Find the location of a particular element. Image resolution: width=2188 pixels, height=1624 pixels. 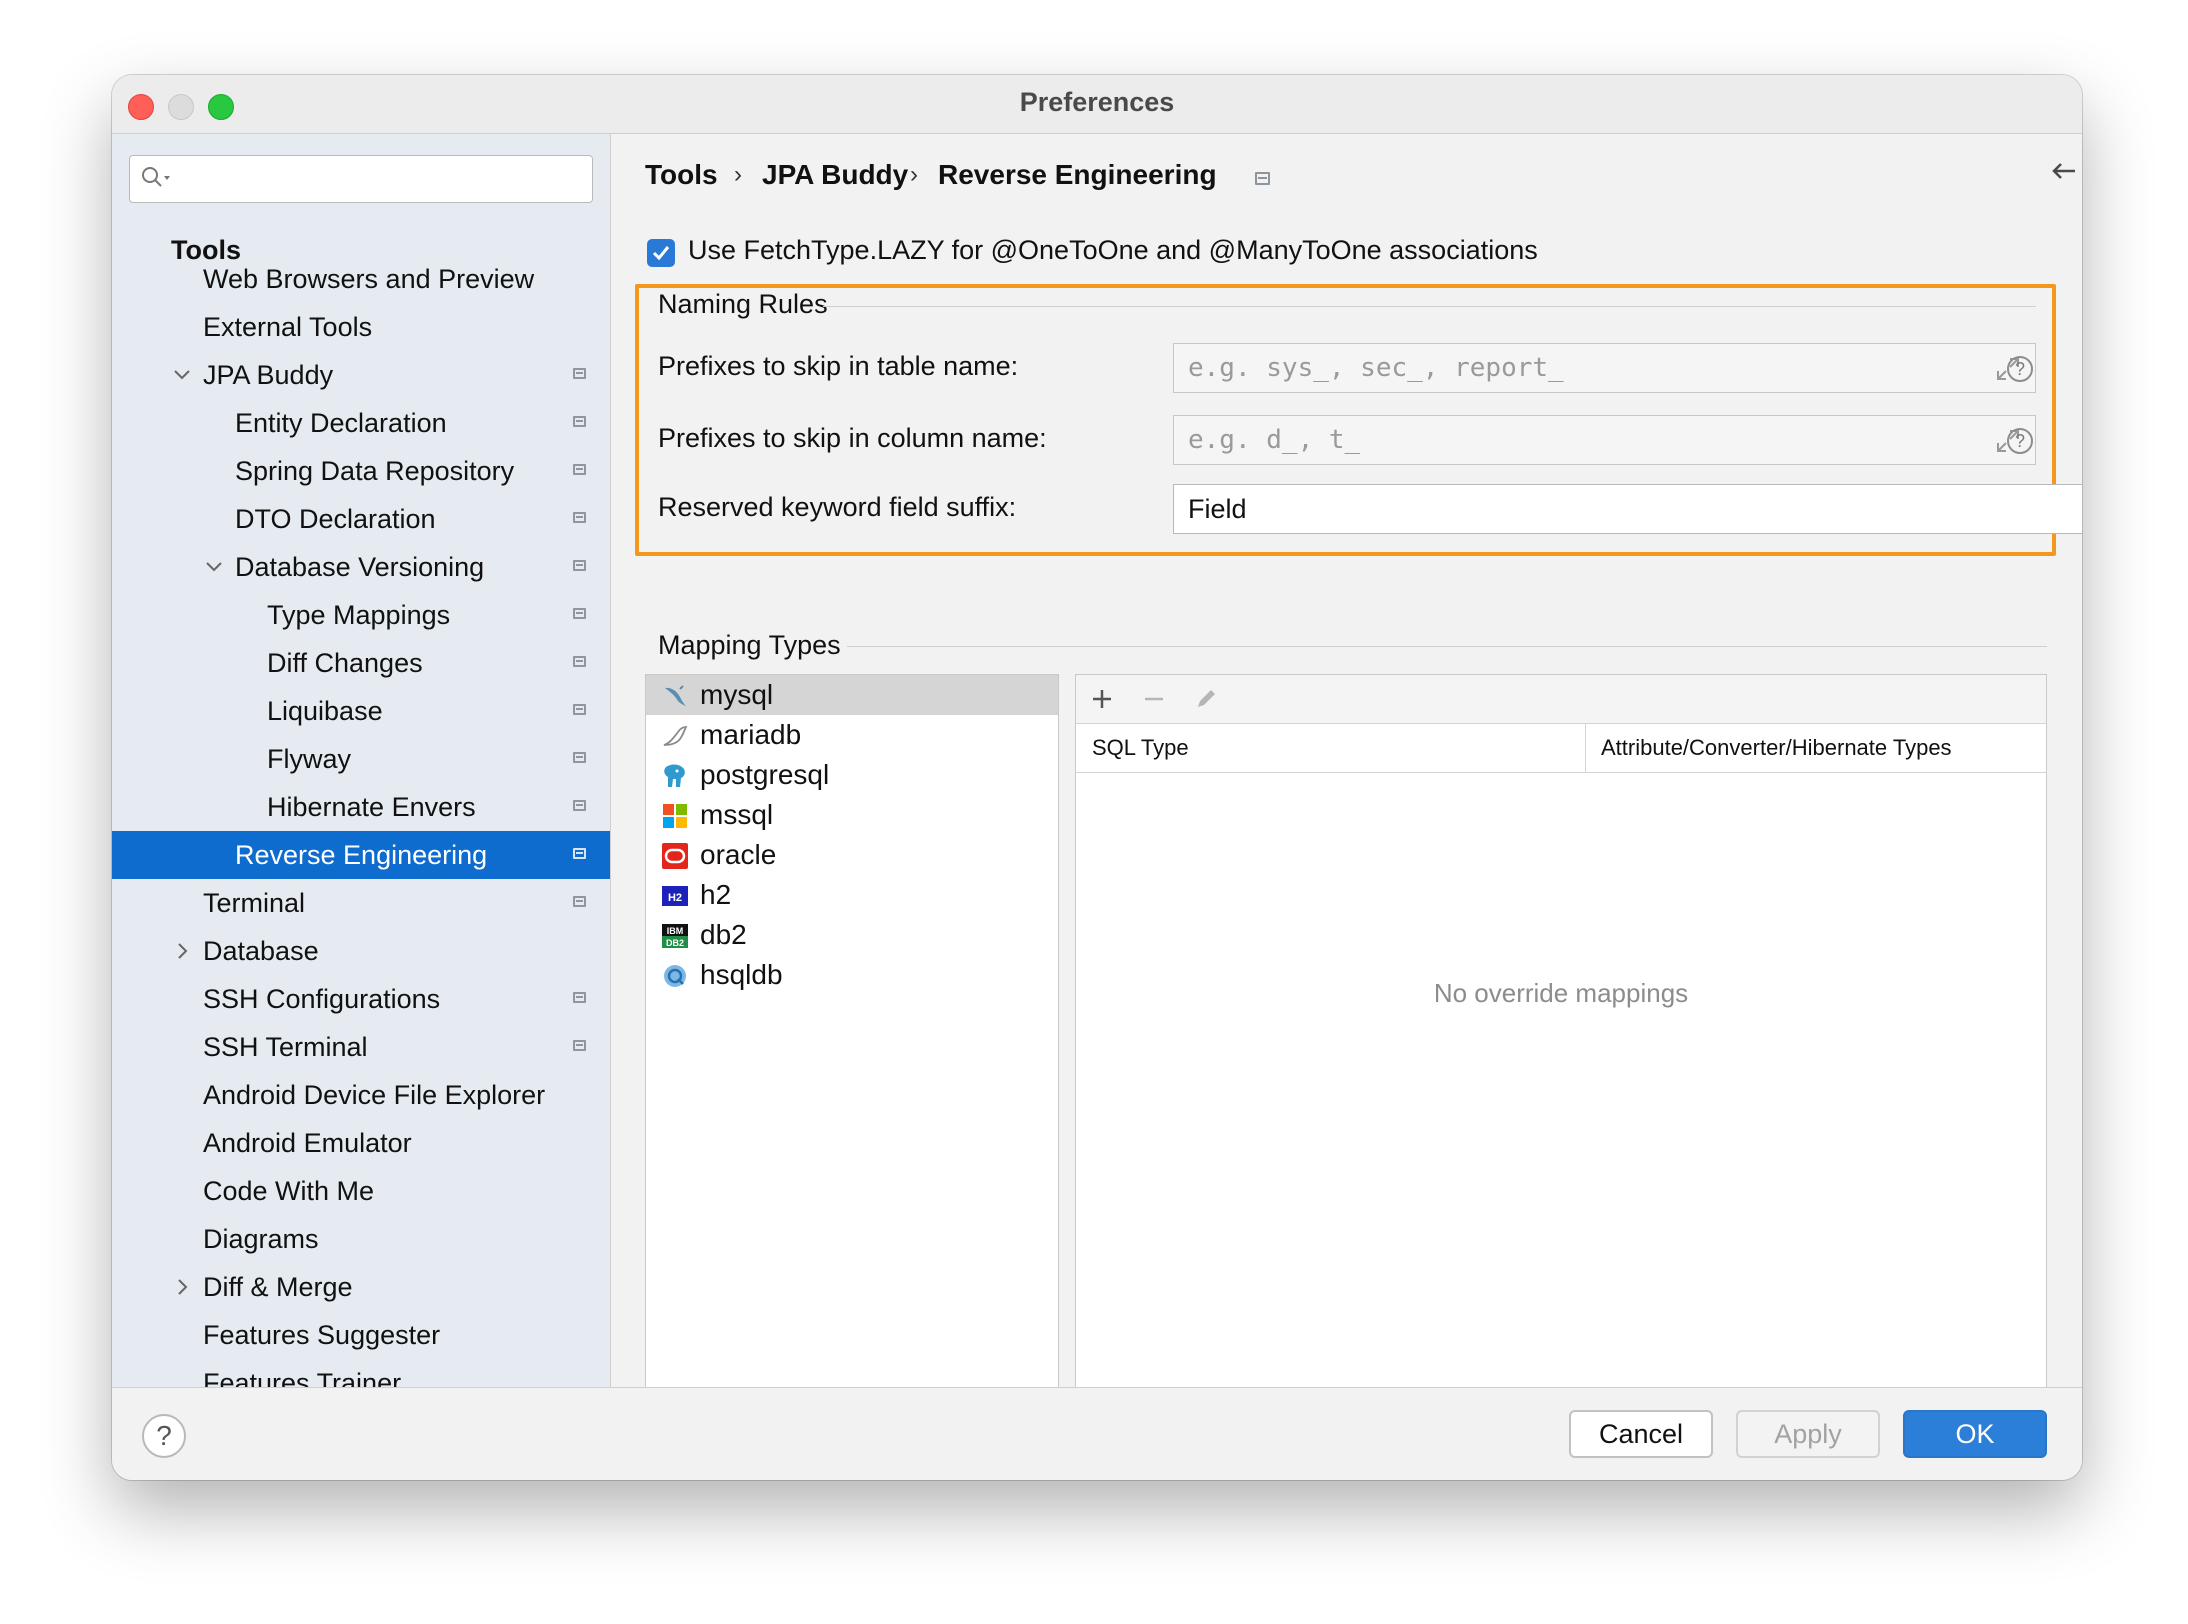

h2-icon: H2 is located at coordinates (675, 896).